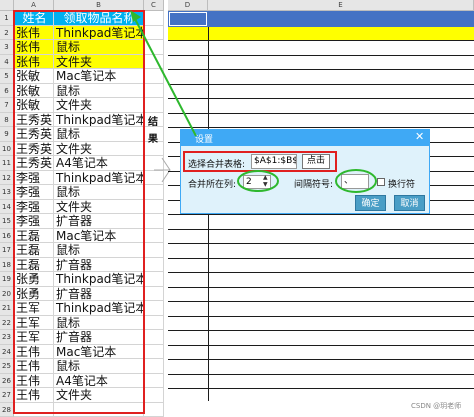  I want to click on separator-input-highlight-icon, so click(356, 181).